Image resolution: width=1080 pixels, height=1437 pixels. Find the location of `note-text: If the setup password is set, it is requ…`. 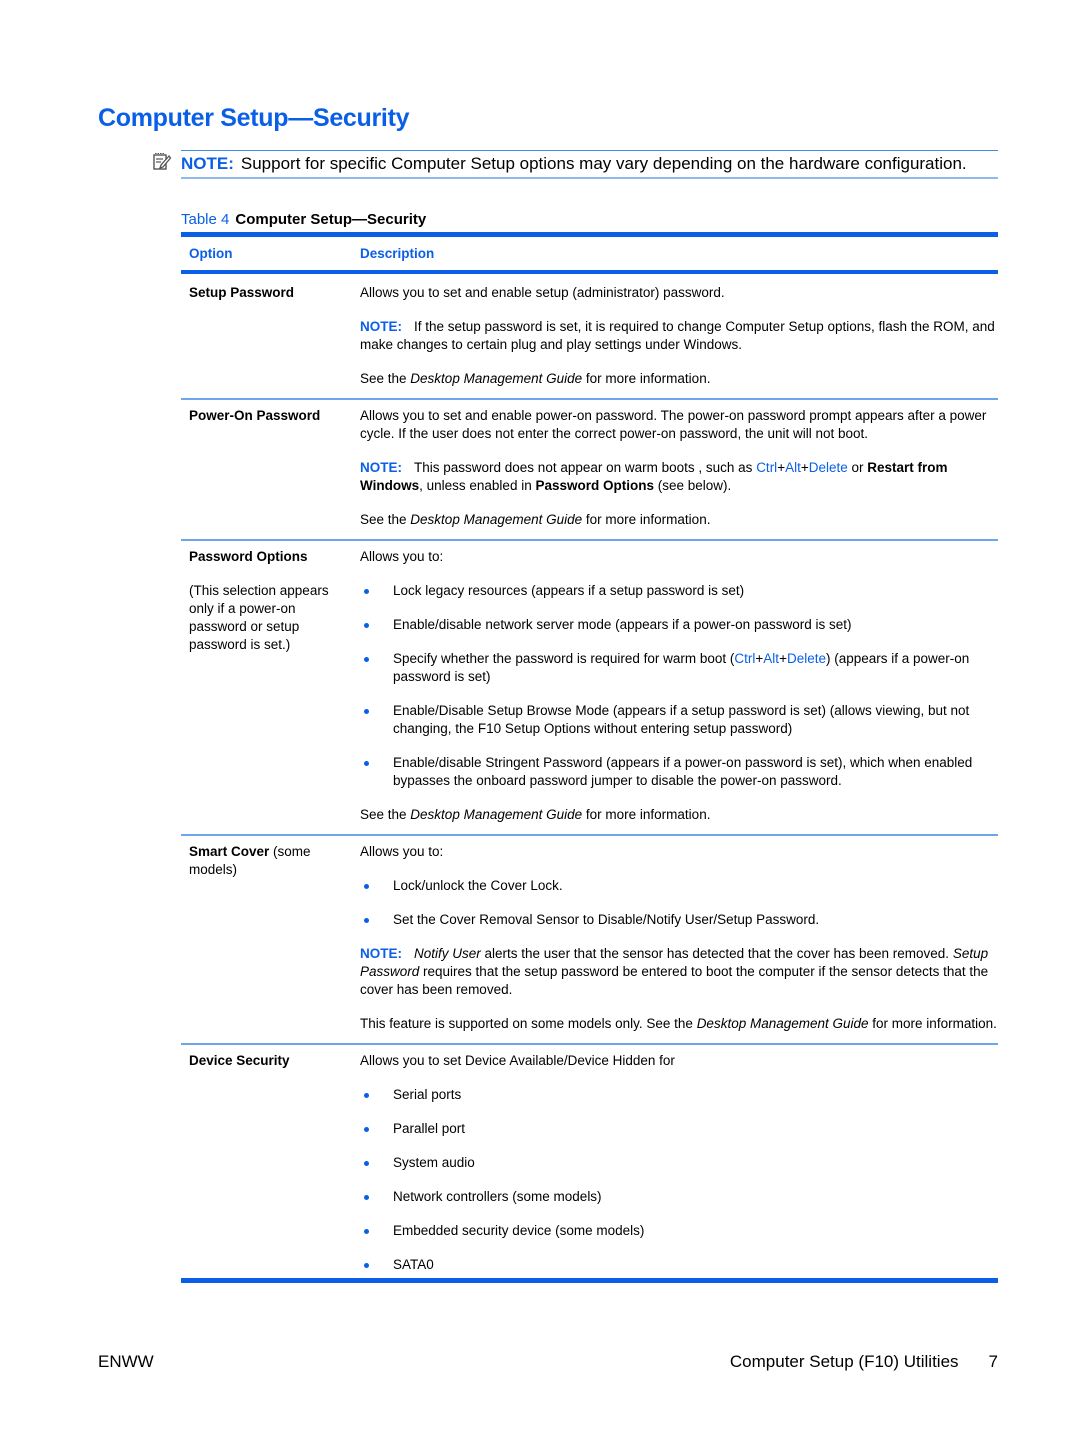

note-text: If the setup password is set, it is requ… is located at coordinates (677, 335).